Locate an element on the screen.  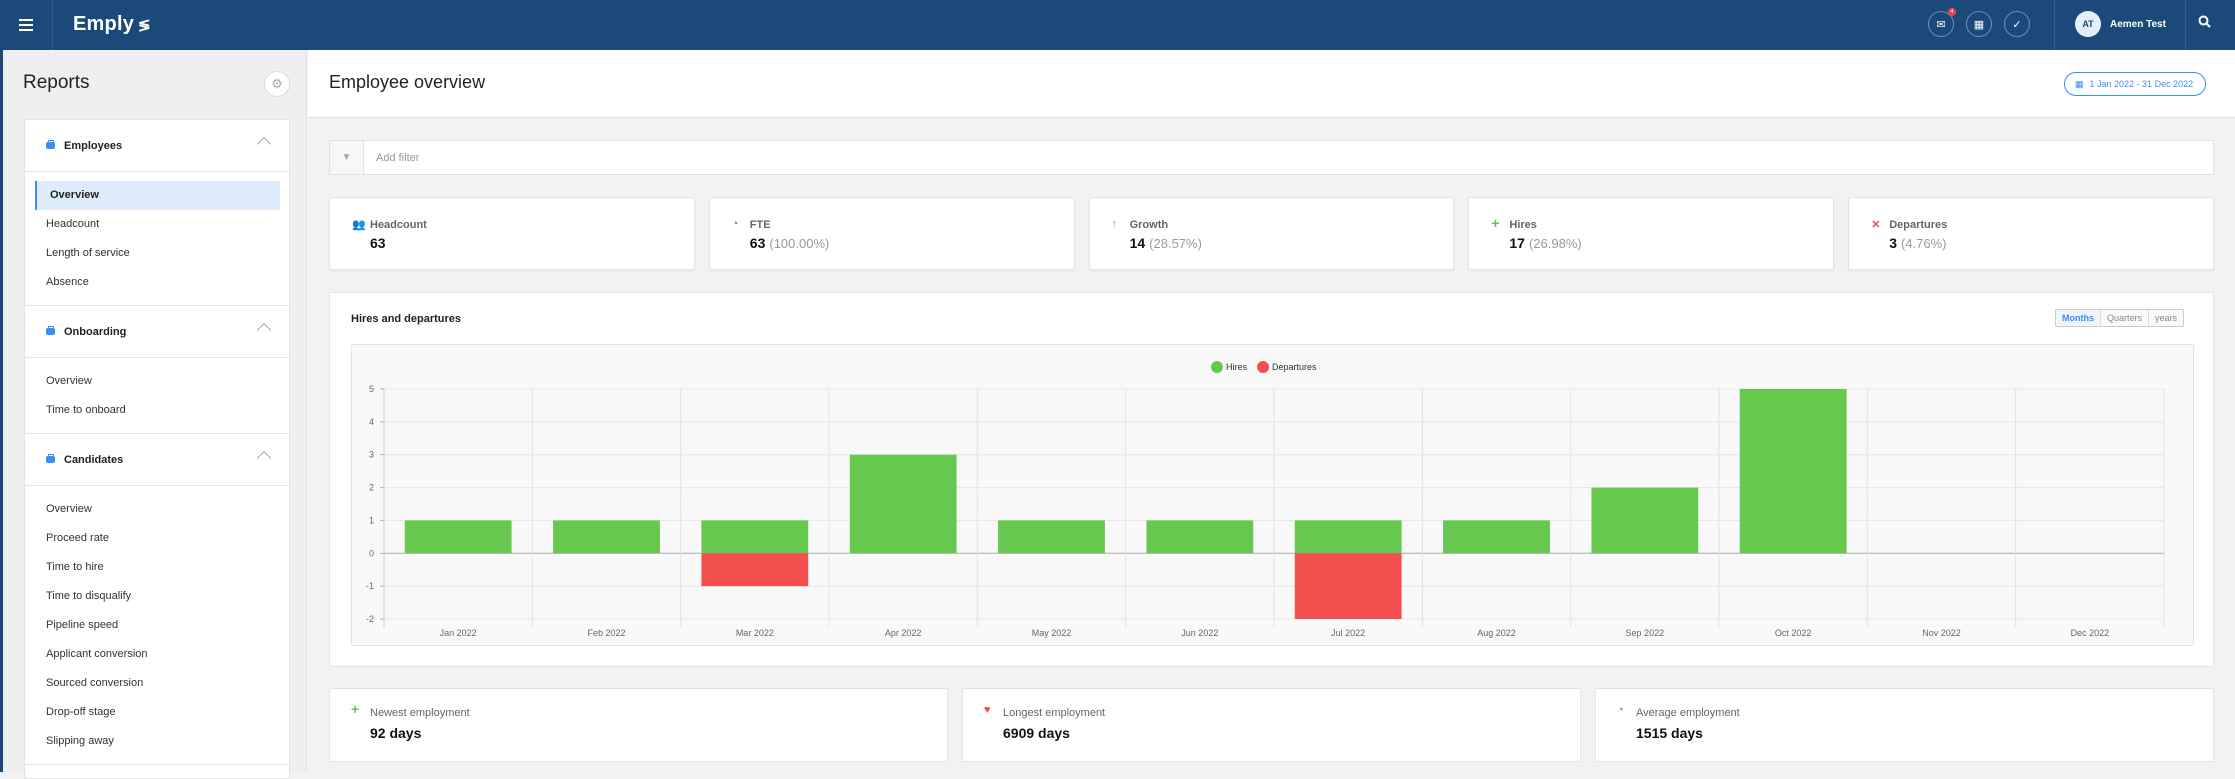
kpi-label: Departures is located at coordinates (1918, 225).